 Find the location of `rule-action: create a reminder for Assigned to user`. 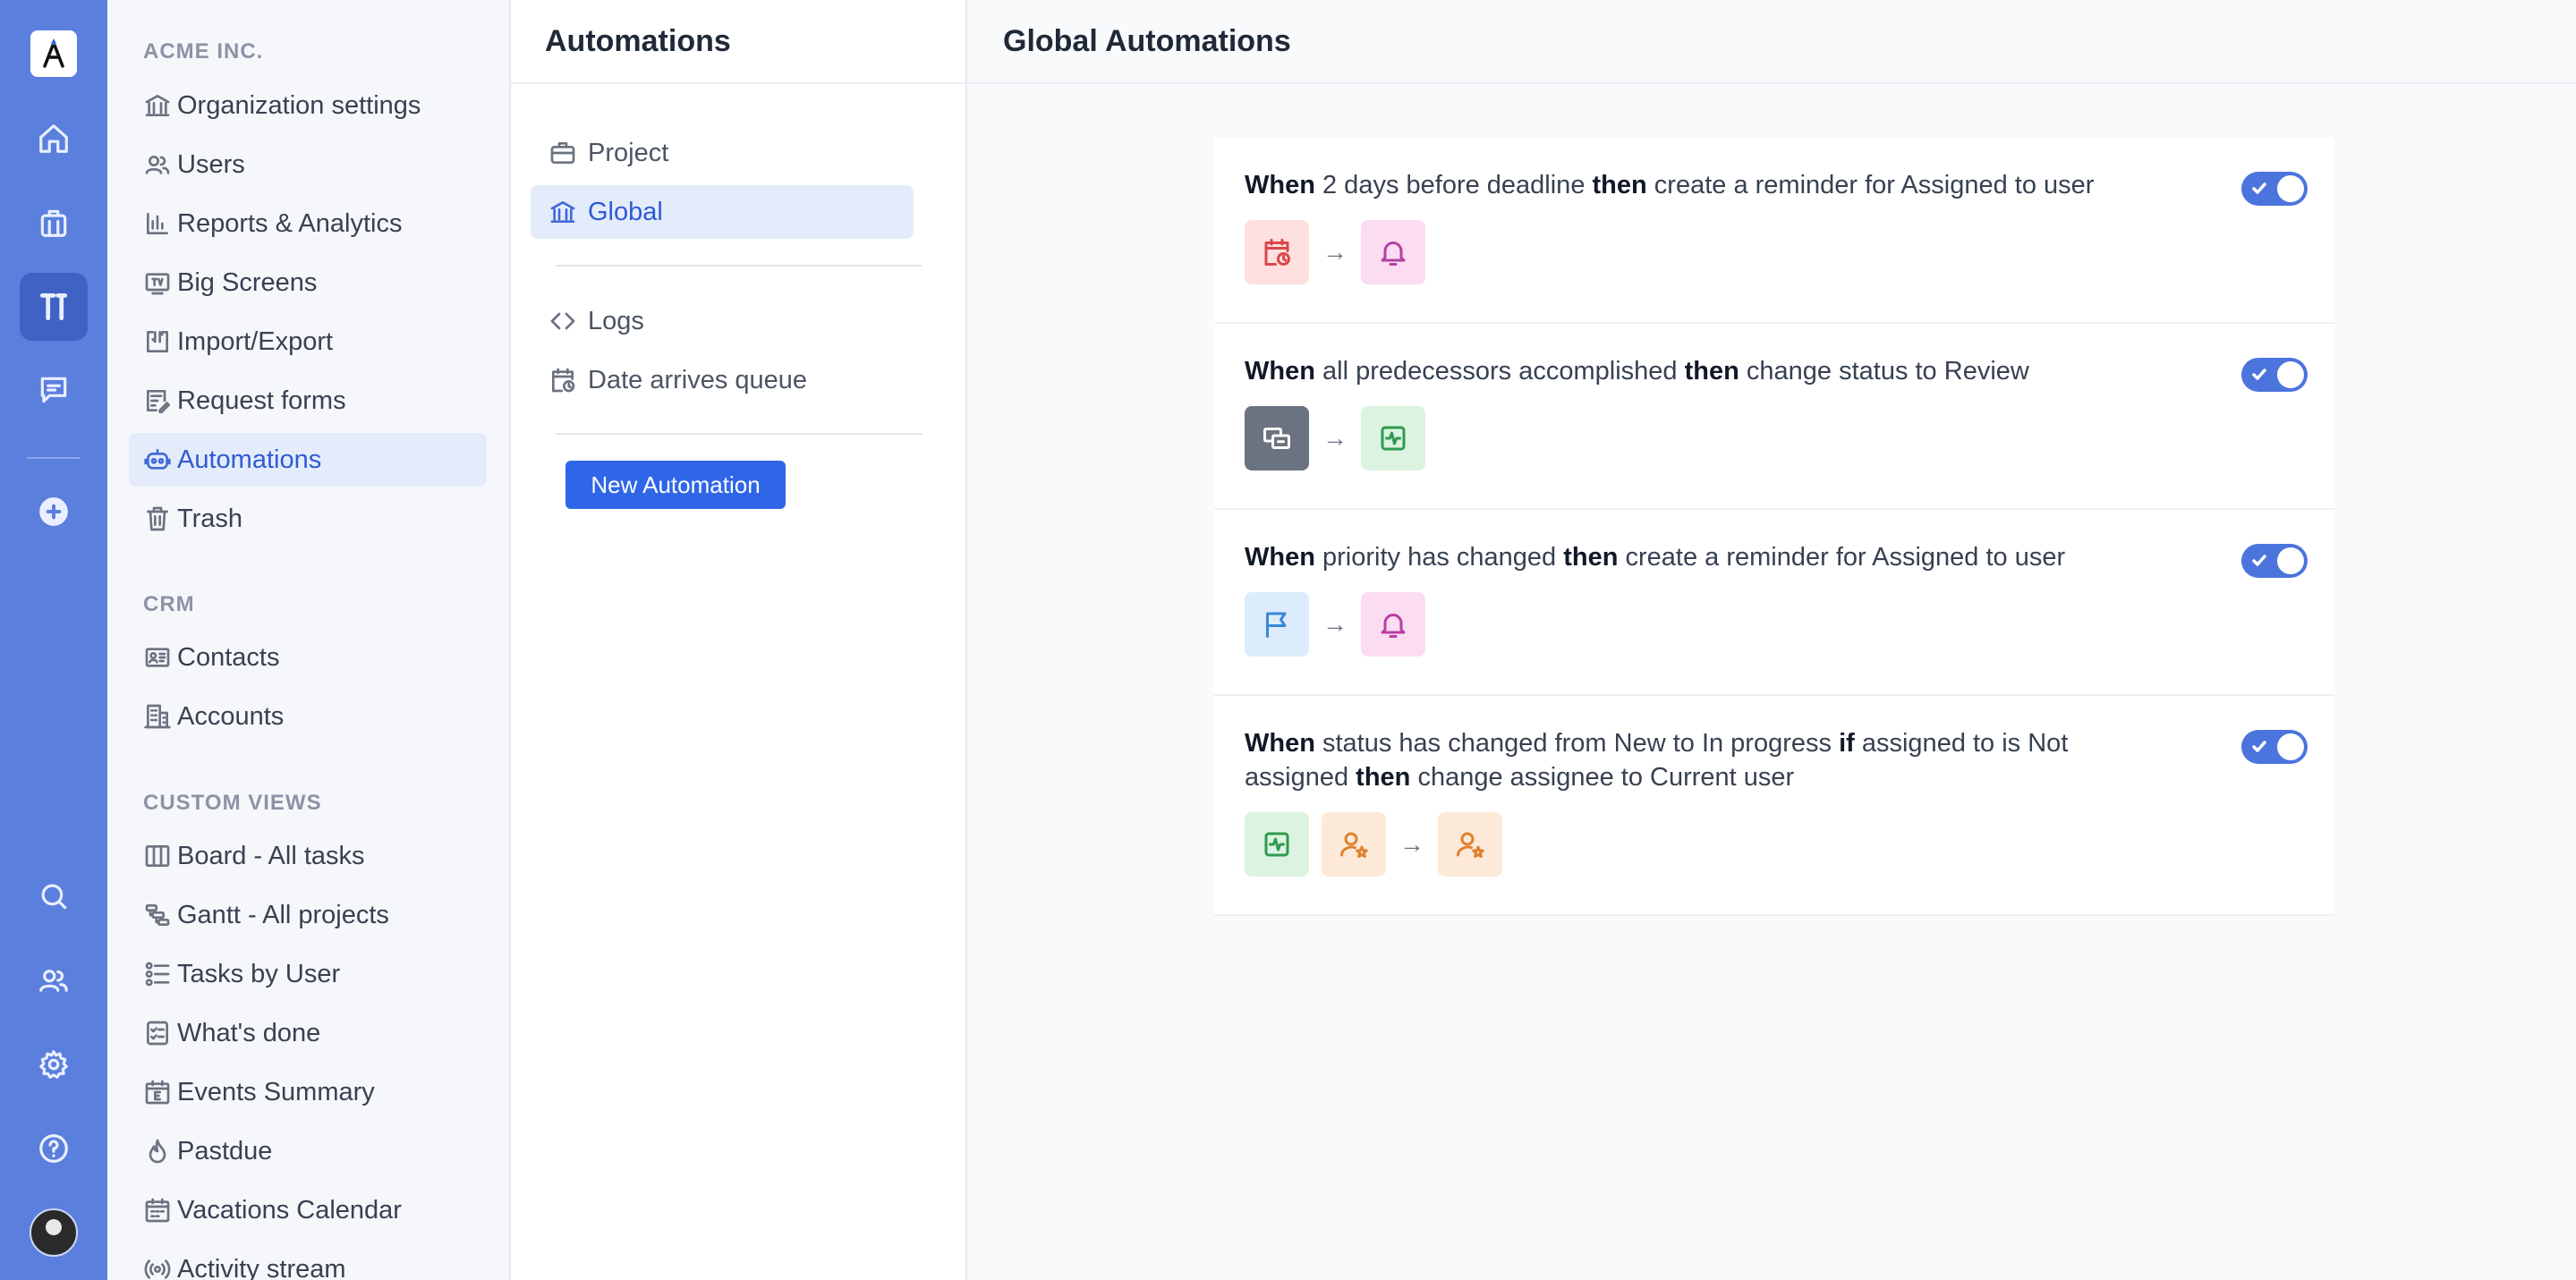

rule-action: create a reminder for Assigned to user is located at coordinates (1875, 185).